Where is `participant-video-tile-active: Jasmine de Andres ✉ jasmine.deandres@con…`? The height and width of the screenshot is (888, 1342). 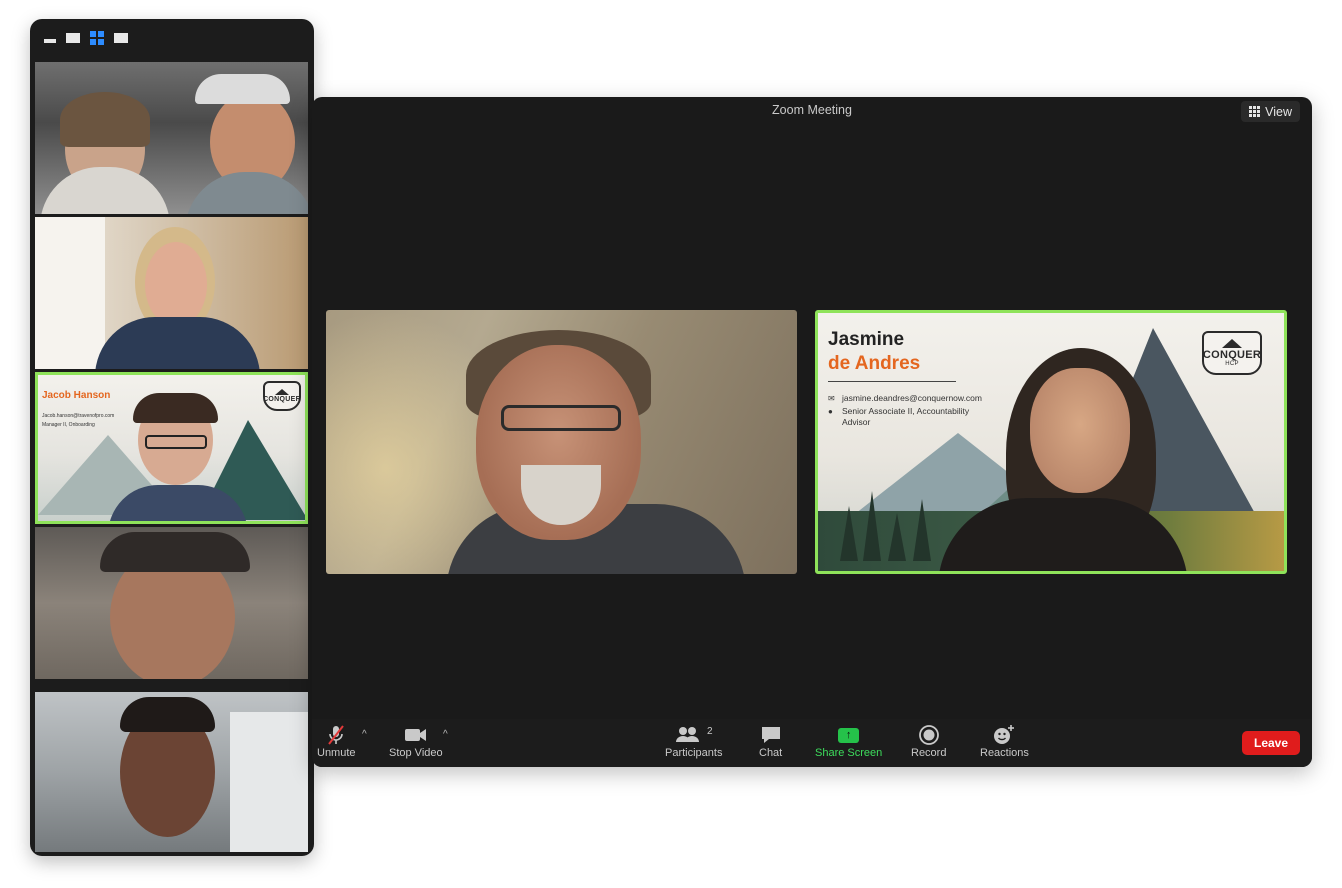
participant-video-tile-active: Jasmine de Andres ✉ jasmine.deandres@con… is located at coordinates (1051, 442).